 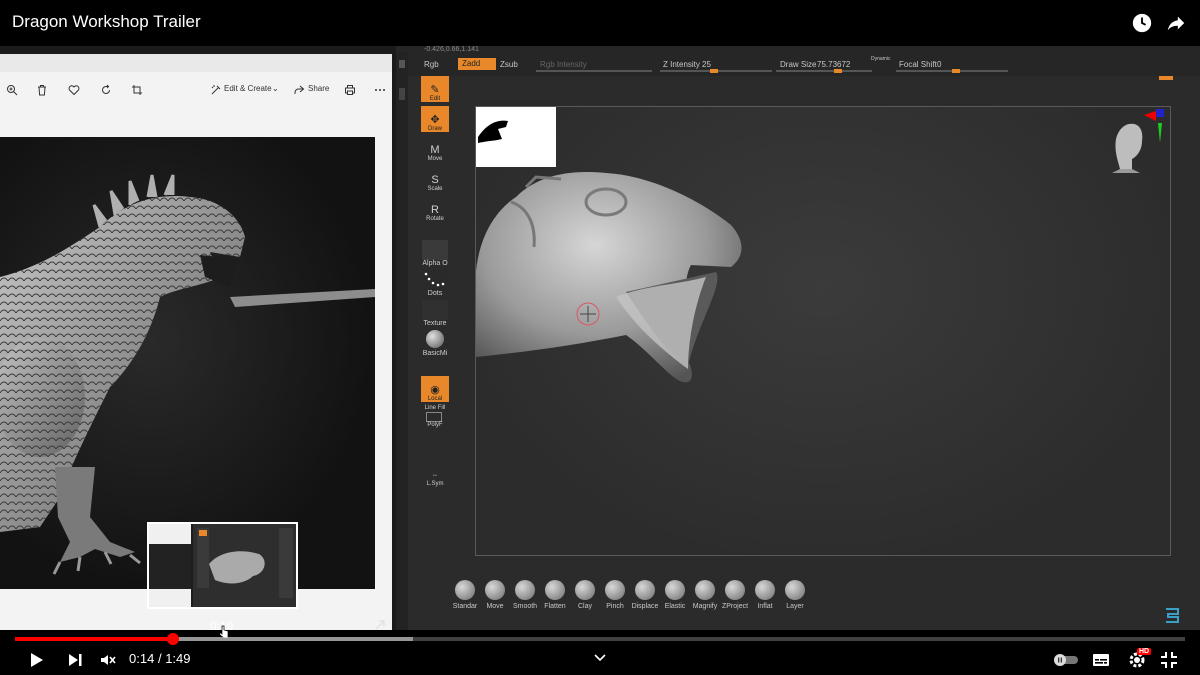 I want to click on edit-icon: ✎, so click(x=435, y=90).